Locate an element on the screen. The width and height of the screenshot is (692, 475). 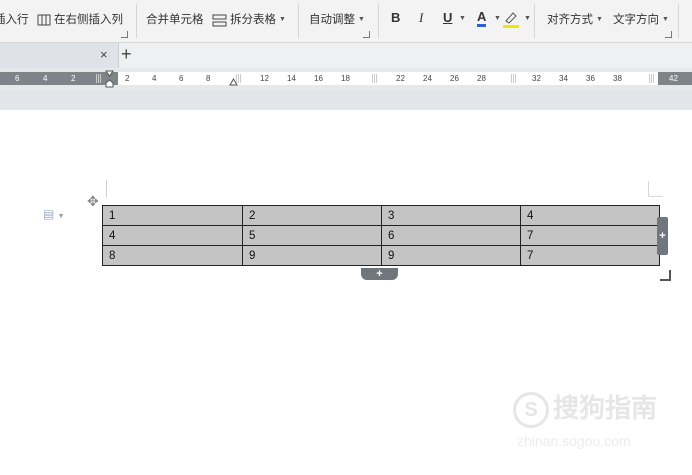
ruler-number: 18 is located at coordinates (345, 78).